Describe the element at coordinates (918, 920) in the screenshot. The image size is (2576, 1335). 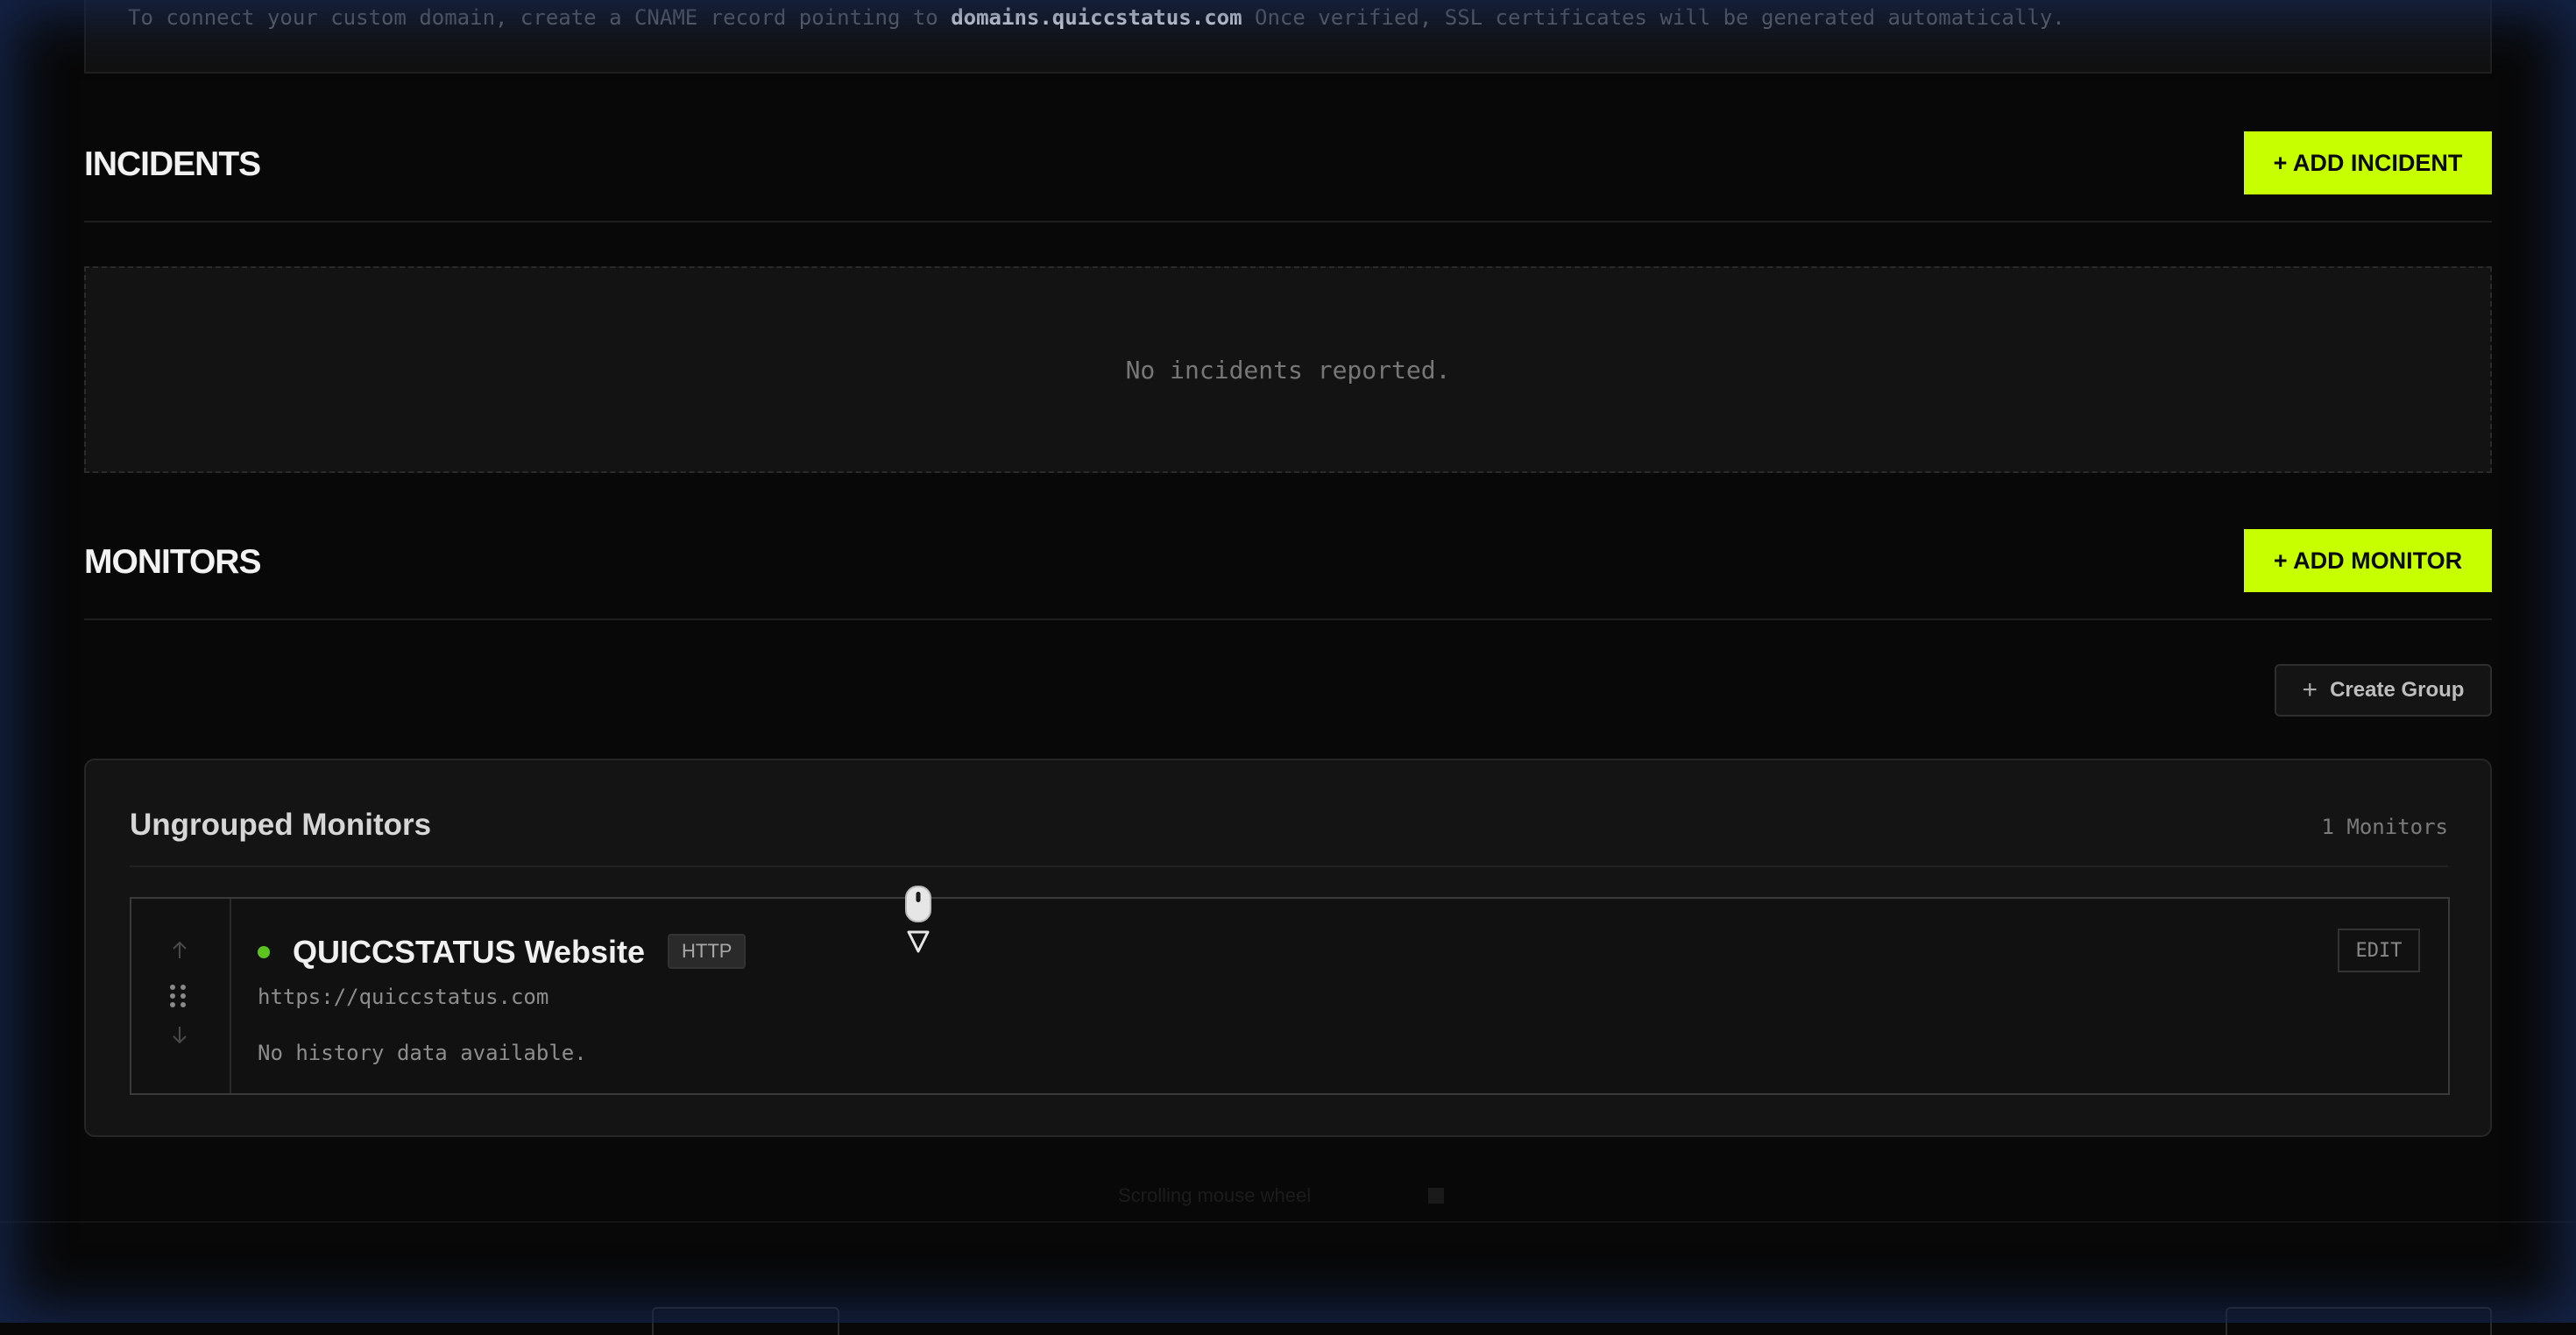
I see `mouse-scroll-icon` at that location.